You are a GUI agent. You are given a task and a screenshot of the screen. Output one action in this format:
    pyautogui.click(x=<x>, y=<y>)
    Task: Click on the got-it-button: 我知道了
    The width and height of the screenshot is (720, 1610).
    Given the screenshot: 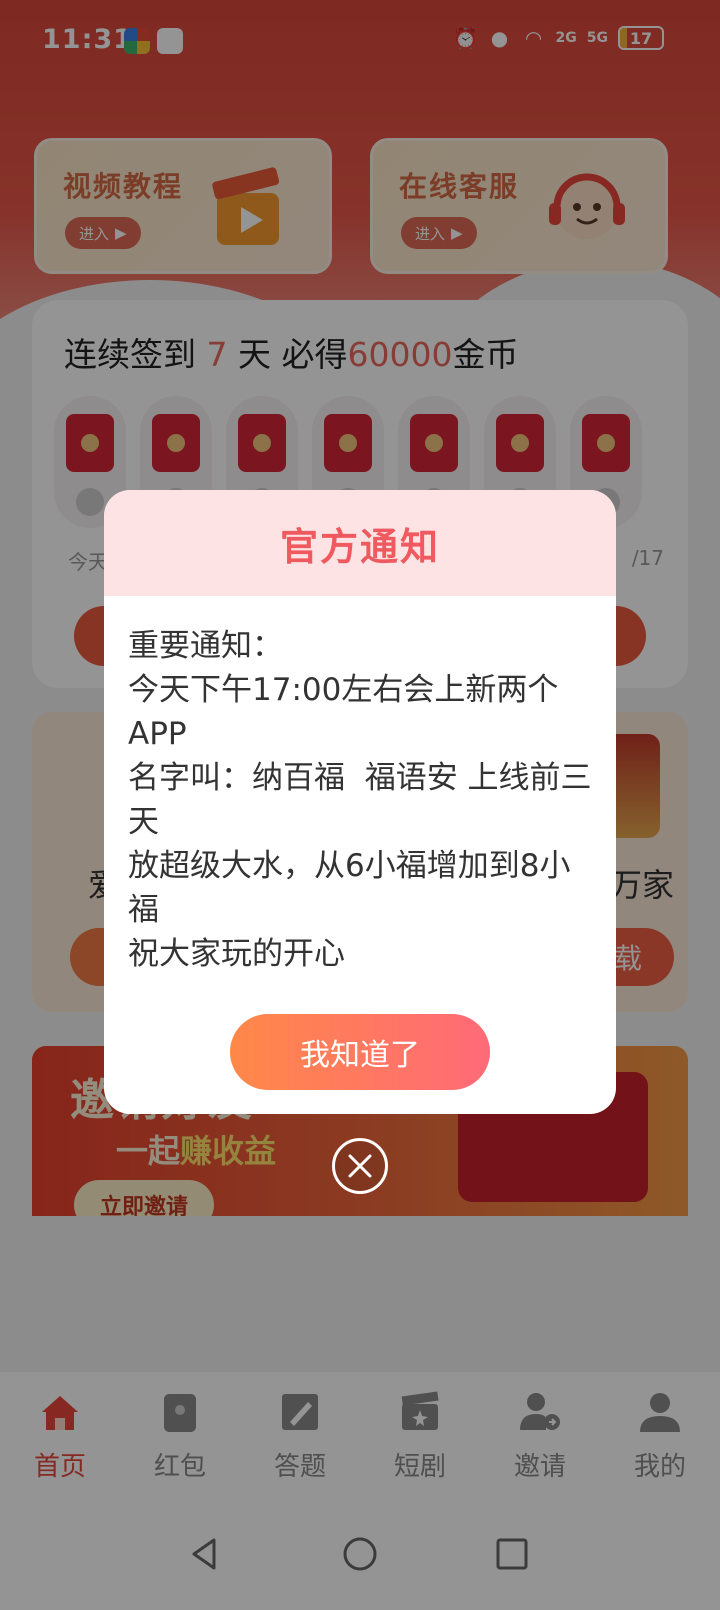 What is the action you would take?
    pyautogui.click(x=360, y=1052)
    